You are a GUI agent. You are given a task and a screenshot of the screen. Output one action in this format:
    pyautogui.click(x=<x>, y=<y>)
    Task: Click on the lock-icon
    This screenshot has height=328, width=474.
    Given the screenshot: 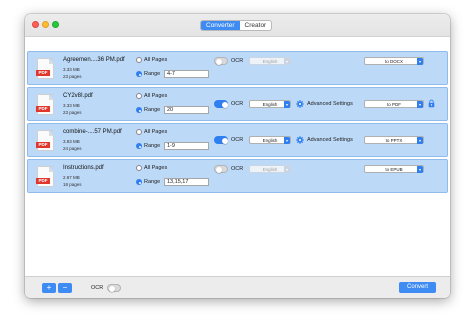 What is the action you would take?
    pyautogui.click(x=431, y=103)
    